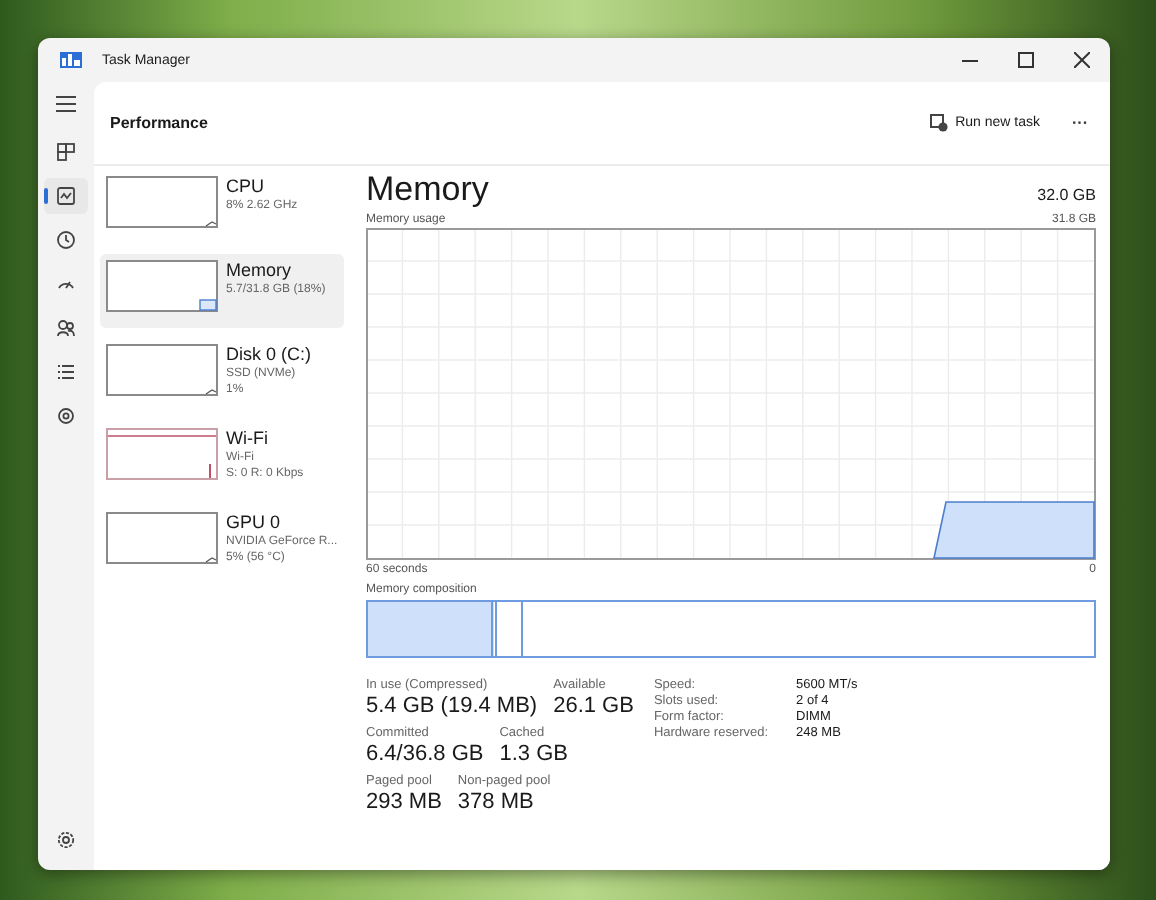 The height and width of the screenshot is (900, 1156). I want to click on memory-title: Memory, so click(427, 190).